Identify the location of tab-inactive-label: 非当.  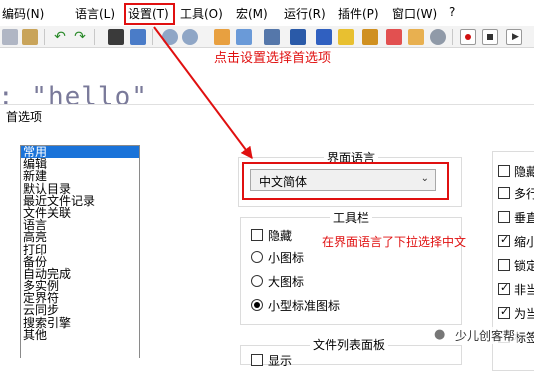
(524, 290).